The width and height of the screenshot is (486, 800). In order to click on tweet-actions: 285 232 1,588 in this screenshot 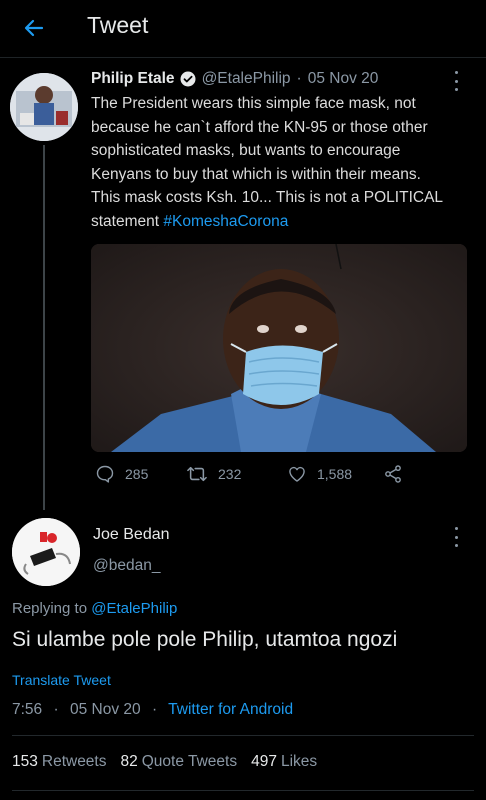, I will do `click(251, 478)`.